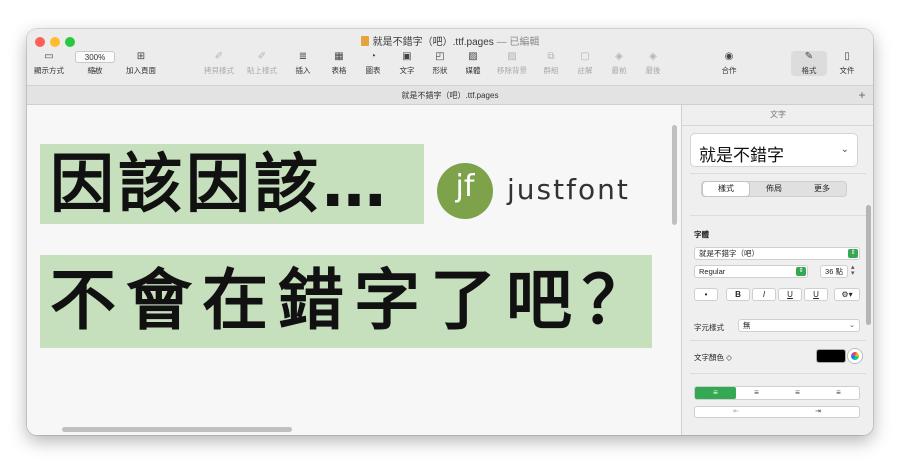 This screenshot has height=474, width=900. What do you see at coordinates (177, 429) in the screenshot?
I see `horizontal-scroll-thumb` at bounding box center [177, 429].